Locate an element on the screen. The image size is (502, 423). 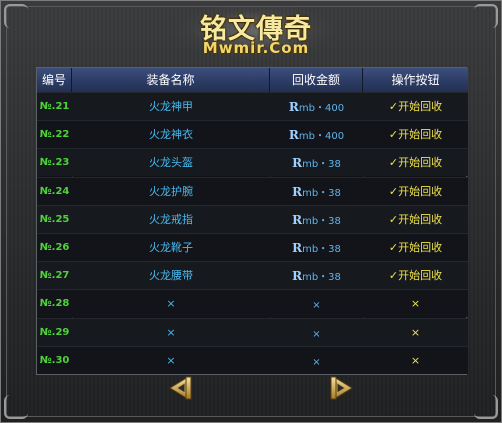
arrow-left-icon is located at coordinates (180, 388).